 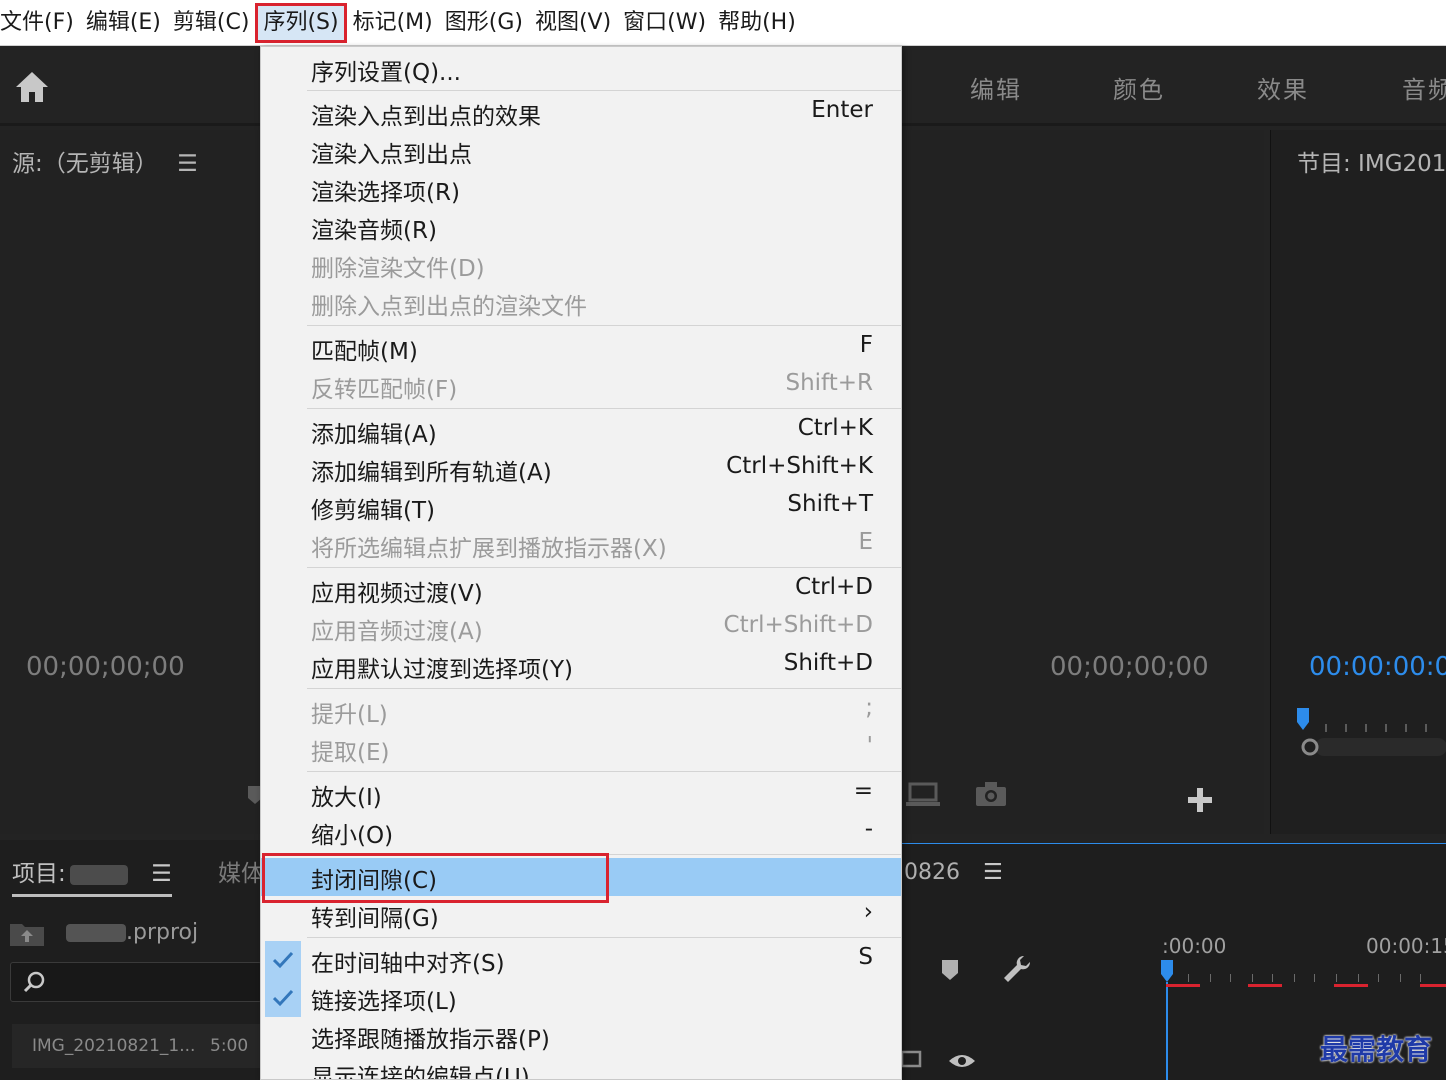 I want to click on menu-item-snap-in-timeline: 在时间轴中对齐(S) S, so click(x=581, y=960).